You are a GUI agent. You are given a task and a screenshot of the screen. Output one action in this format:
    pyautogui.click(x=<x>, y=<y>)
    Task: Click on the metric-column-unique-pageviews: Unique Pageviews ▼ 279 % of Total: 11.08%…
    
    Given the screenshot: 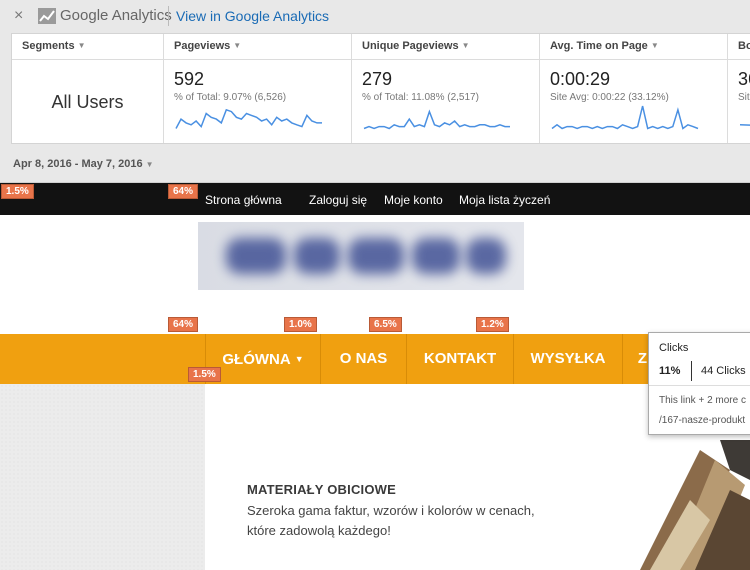 What is the action you would take?
    pyautogui.click(x=446, y=88)
    